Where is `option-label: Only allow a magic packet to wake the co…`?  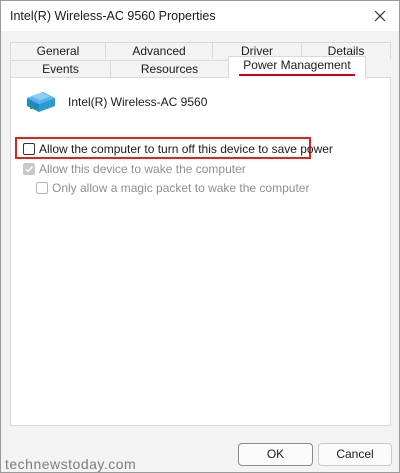
option-label: Only allow a magic packet to wake the co… is located at coordinates (181, 188).